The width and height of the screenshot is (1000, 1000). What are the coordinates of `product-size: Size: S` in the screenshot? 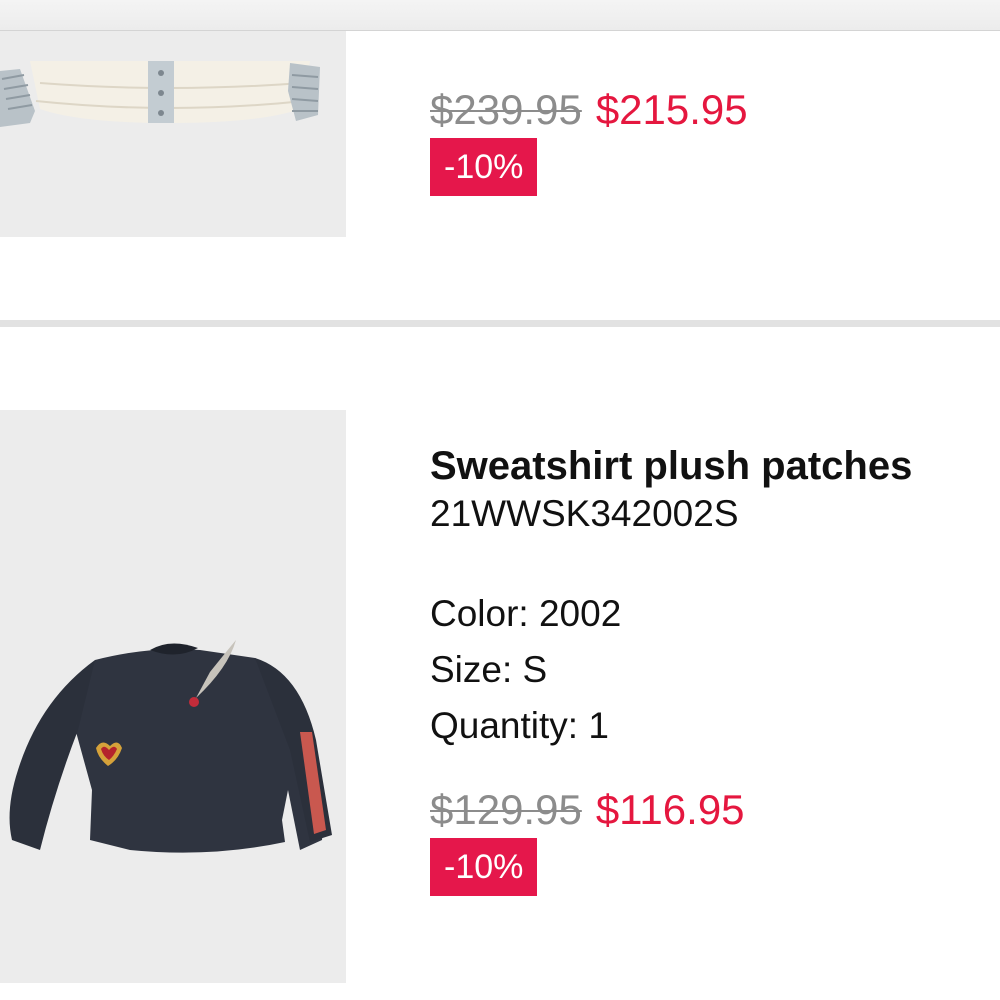 It's located at (489, 669).